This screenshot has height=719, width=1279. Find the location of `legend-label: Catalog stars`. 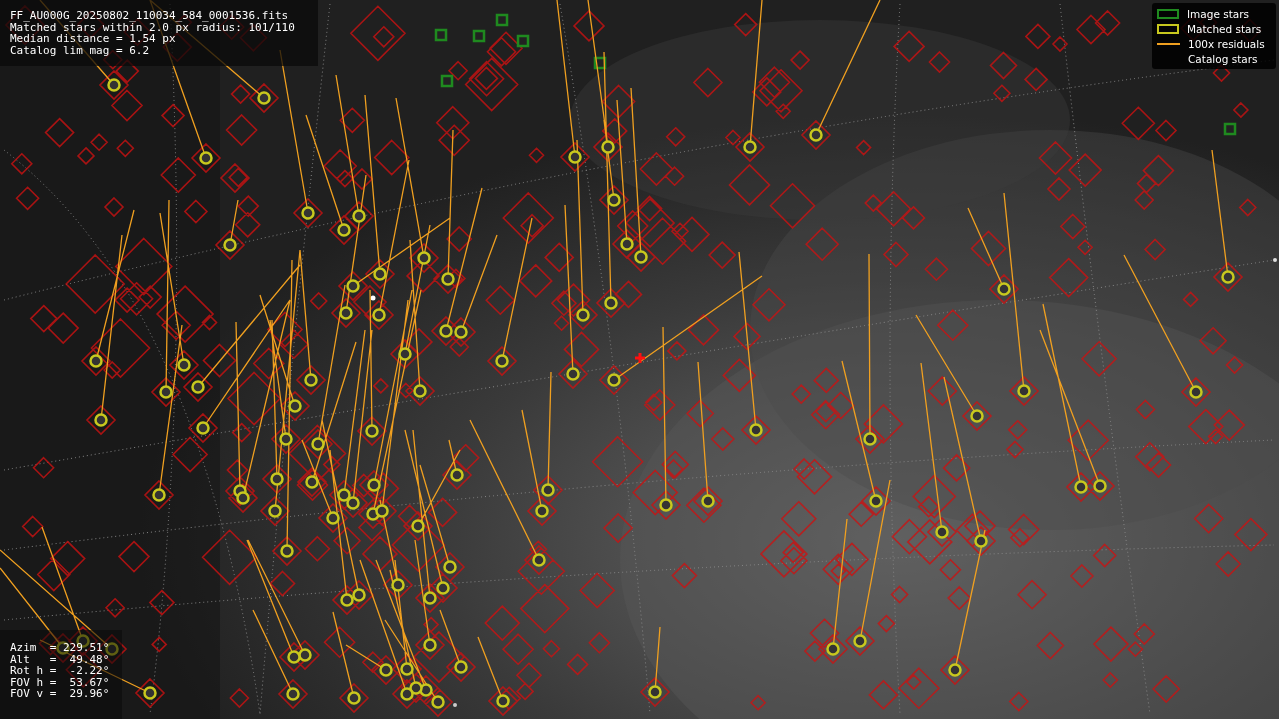

legend-label: Catalog stars is located at coordinates (1223, 58).